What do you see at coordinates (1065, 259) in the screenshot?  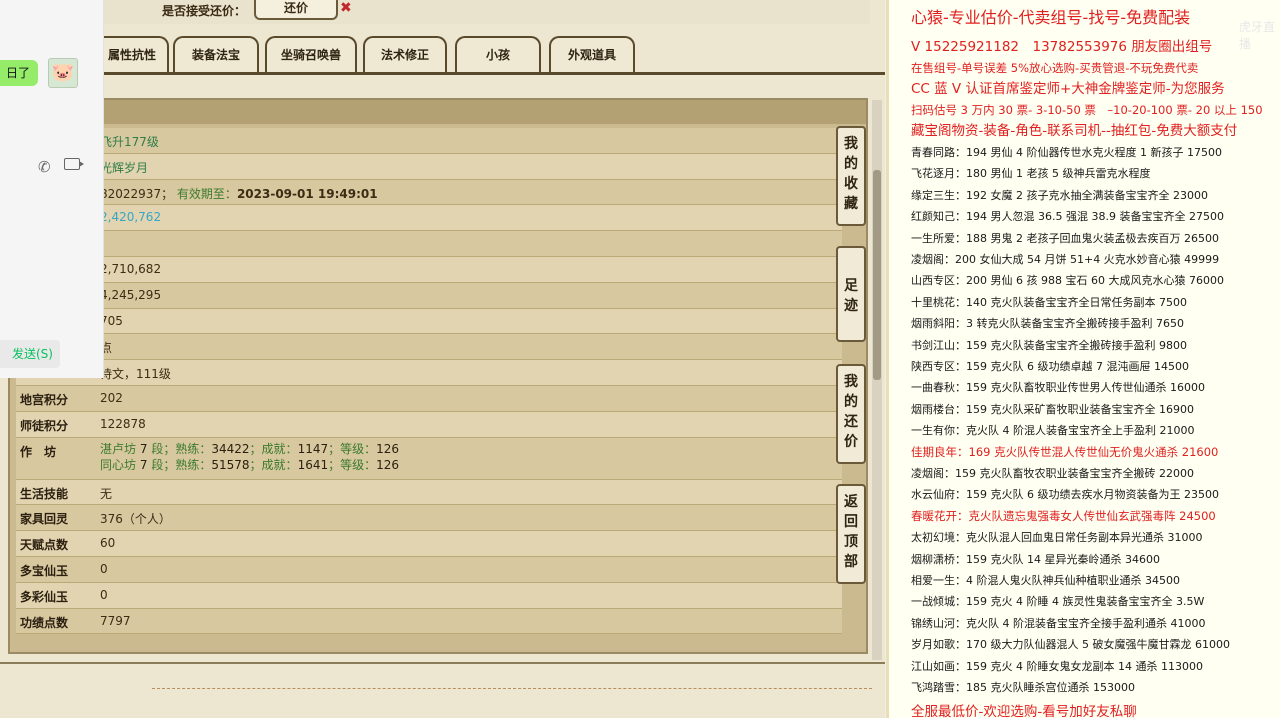 I see `ad-line: 凌烟阁：200 女仙大成 54 月饼 51+4 火克水妙音心猿 49999` at bounding box center [1065, 259].